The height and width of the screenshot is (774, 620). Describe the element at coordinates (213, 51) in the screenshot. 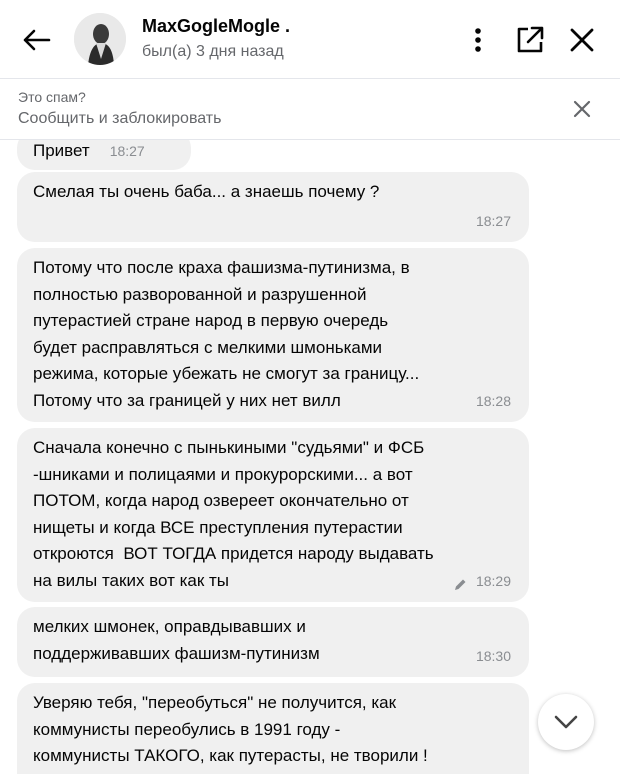

I see `last-seen-status: был(а) 3 дня назад` at that location.